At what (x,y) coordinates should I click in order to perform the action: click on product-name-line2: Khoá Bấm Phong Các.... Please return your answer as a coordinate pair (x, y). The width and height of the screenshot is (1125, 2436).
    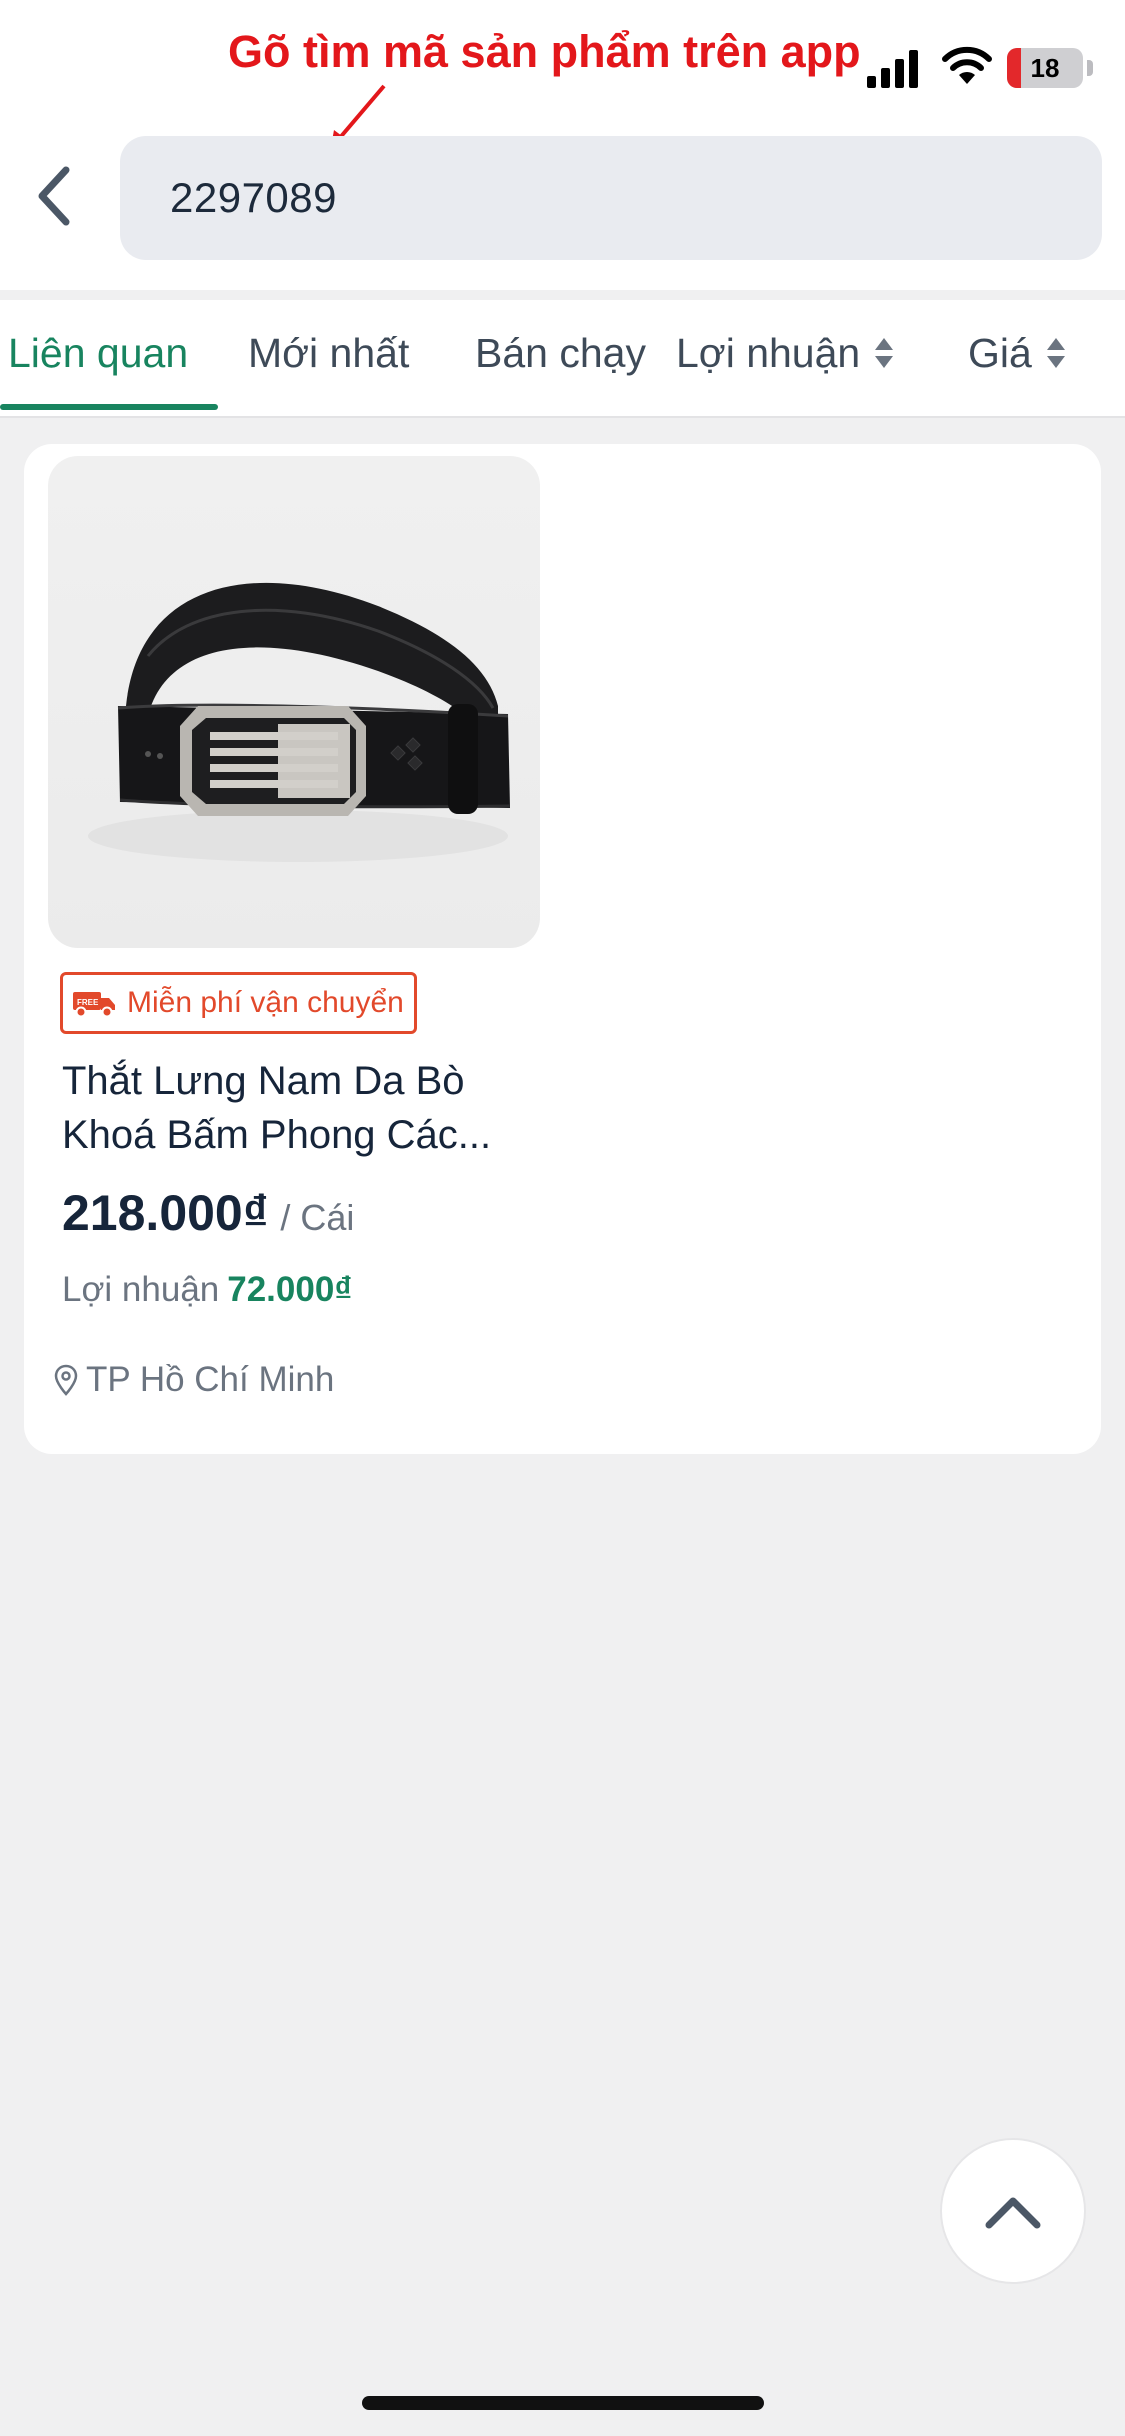
    Looking at the image, I should click on (277, 1135).